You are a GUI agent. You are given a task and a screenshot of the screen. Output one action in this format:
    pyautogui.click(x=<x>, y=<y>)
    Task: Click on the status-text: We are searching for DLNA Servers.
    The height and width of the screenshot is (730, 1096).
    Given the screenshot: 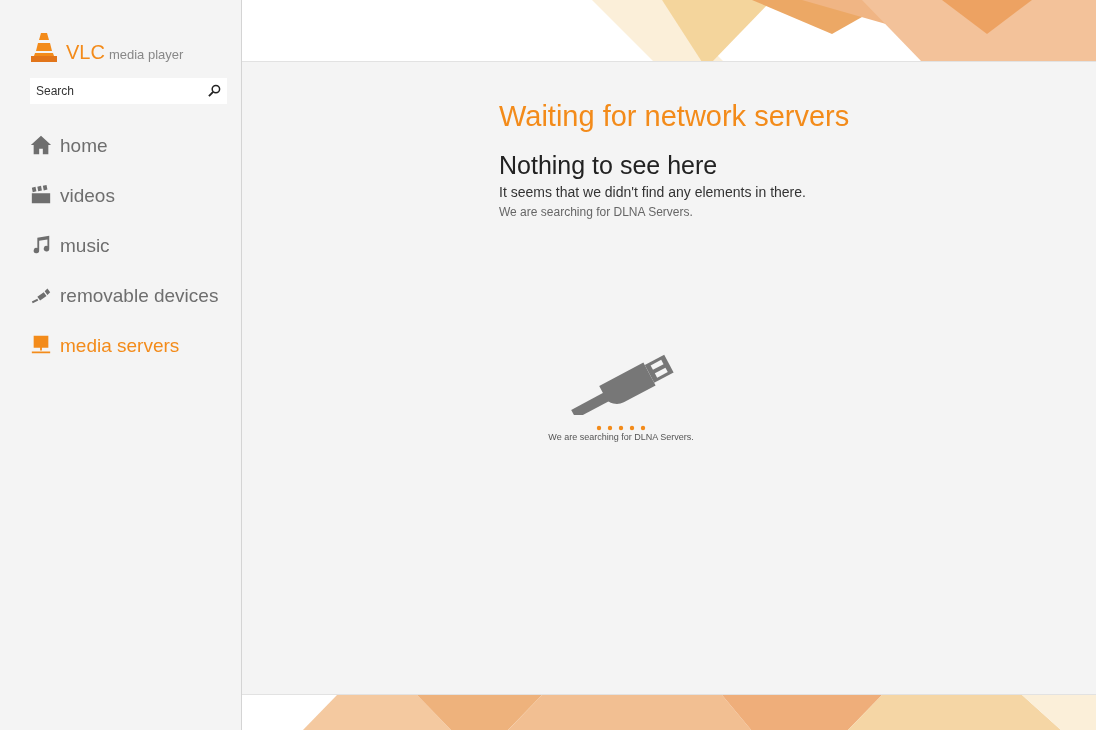 What is the action you would take?
    pyautogui.click(x=621, y=437)
    